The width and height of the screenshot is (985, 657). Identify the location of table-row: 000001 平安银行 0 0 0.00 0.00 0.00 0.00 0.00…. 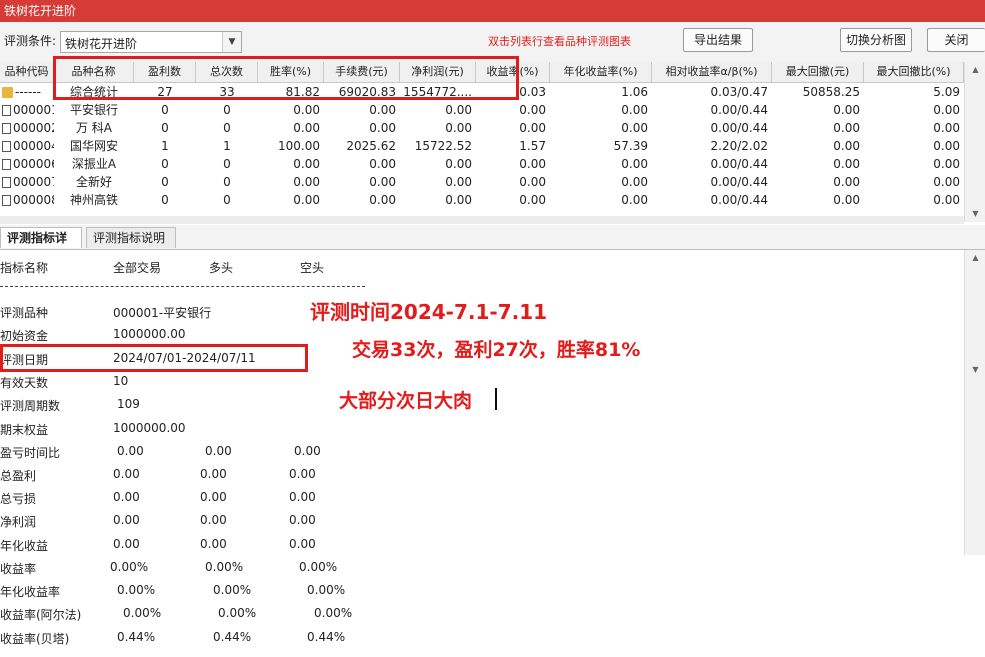
(482, 110).